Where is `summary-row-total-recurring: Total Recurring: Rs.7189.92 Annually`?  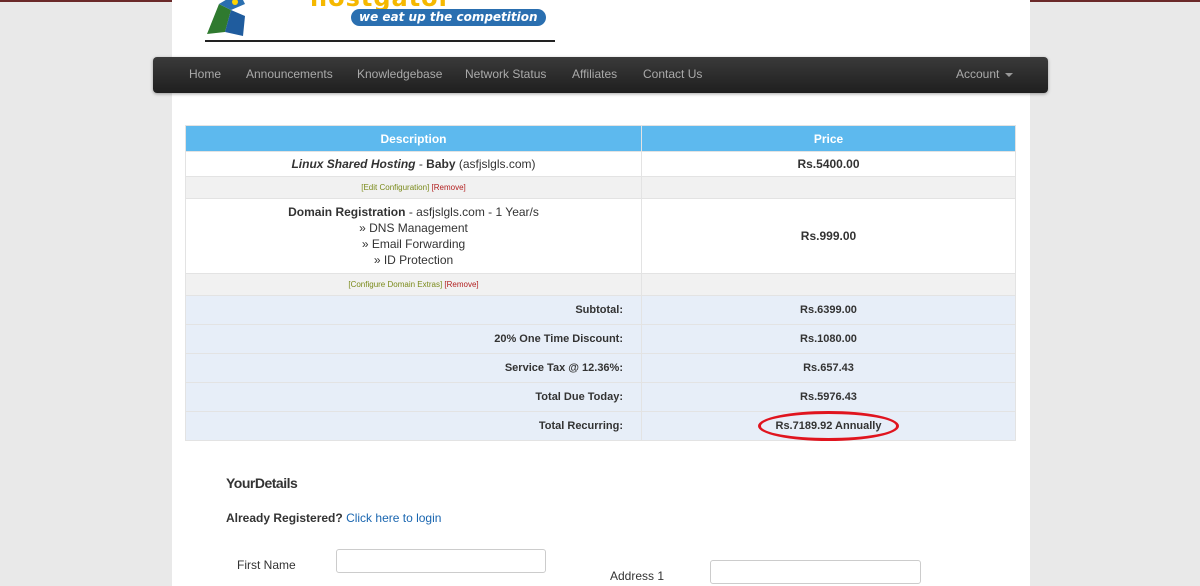 summary-row-total-recurring: Total Recurring: Rs.7189.92 Annually is located at coordinates (600, 426).